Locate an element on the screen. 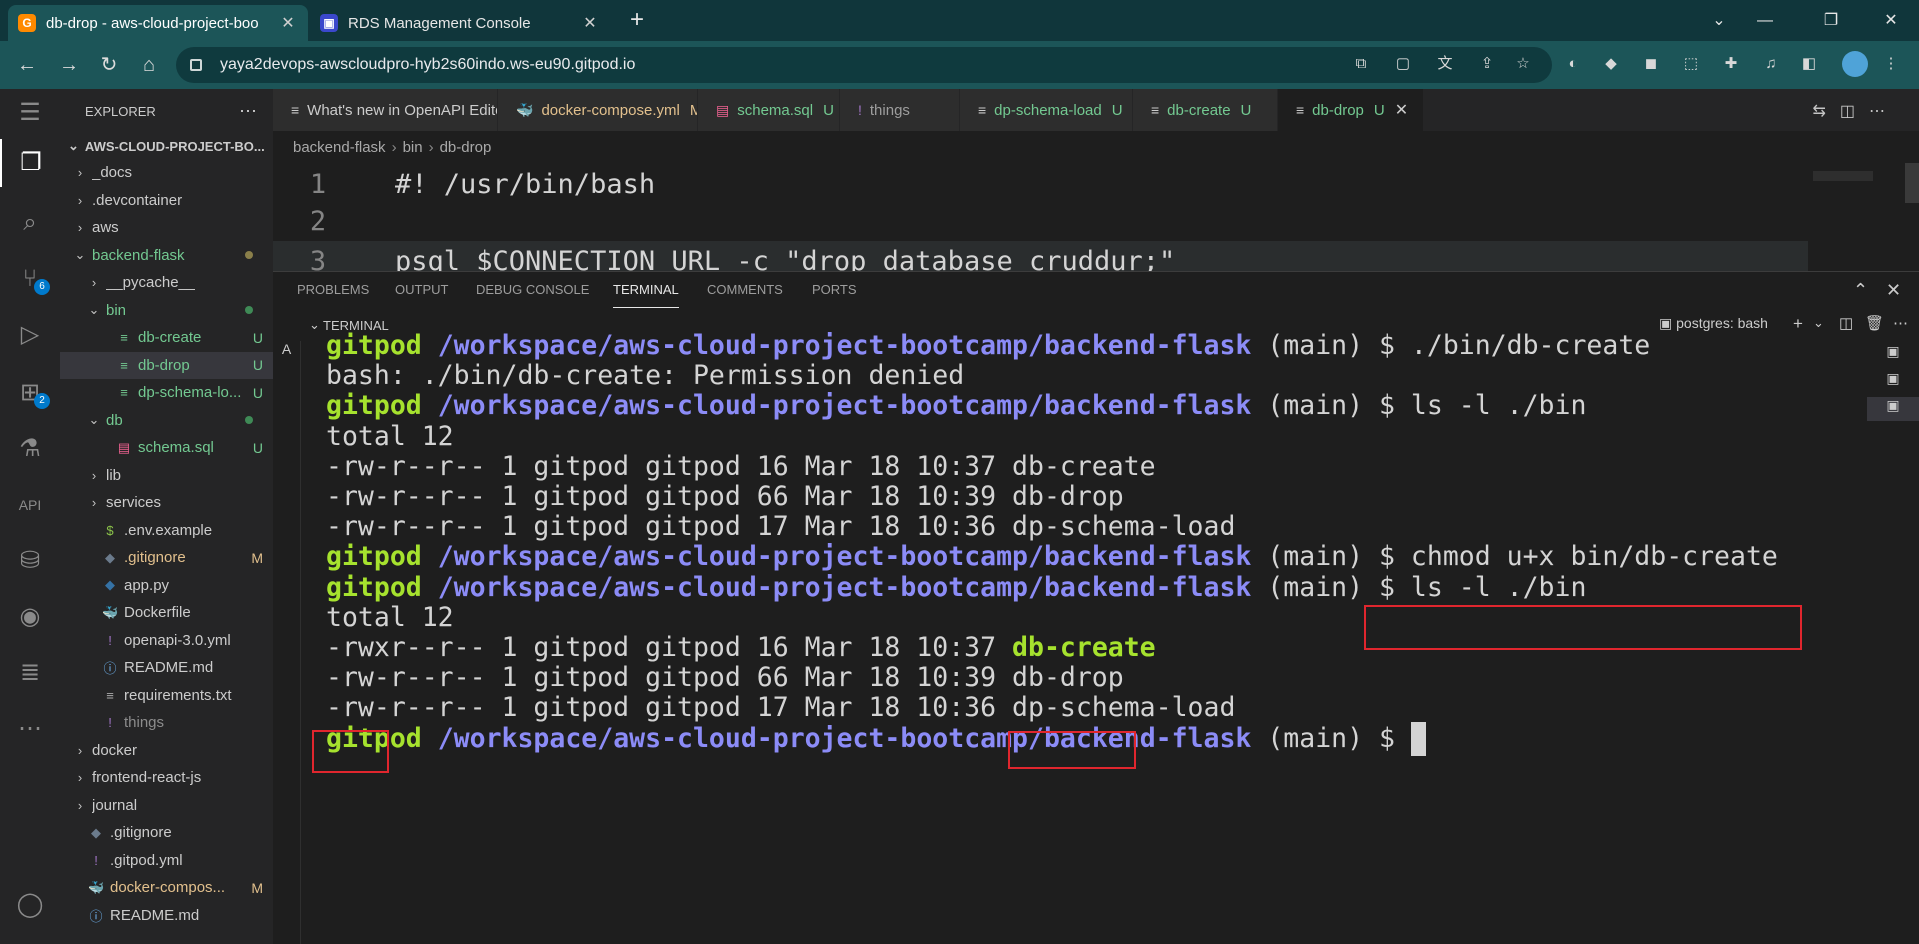  browser-tab-rds: ▣ RDS Management Console ✕ is located at coordinates (460, 23).